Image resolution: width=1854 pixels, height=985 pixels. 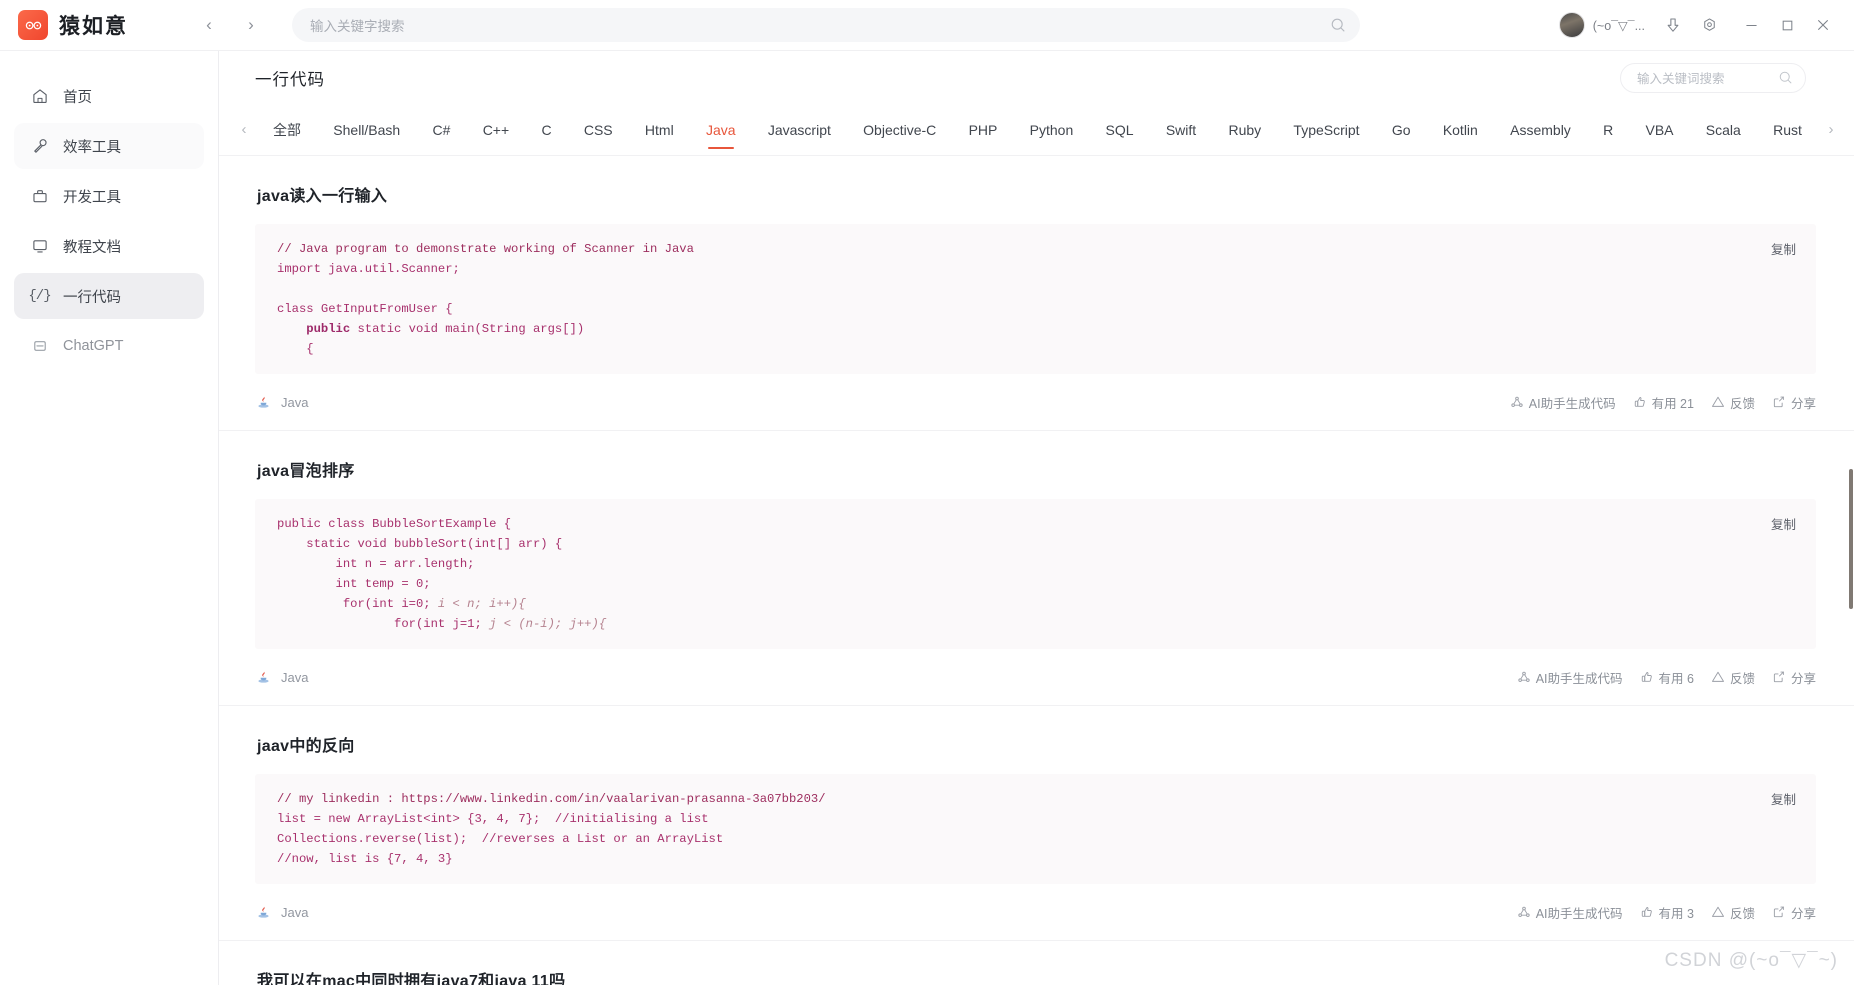 What do you see at coordinates (826, 25) in the screenshot?
I see `global-search-box: 输入关键字搜索` at bounding box center [826, 25].